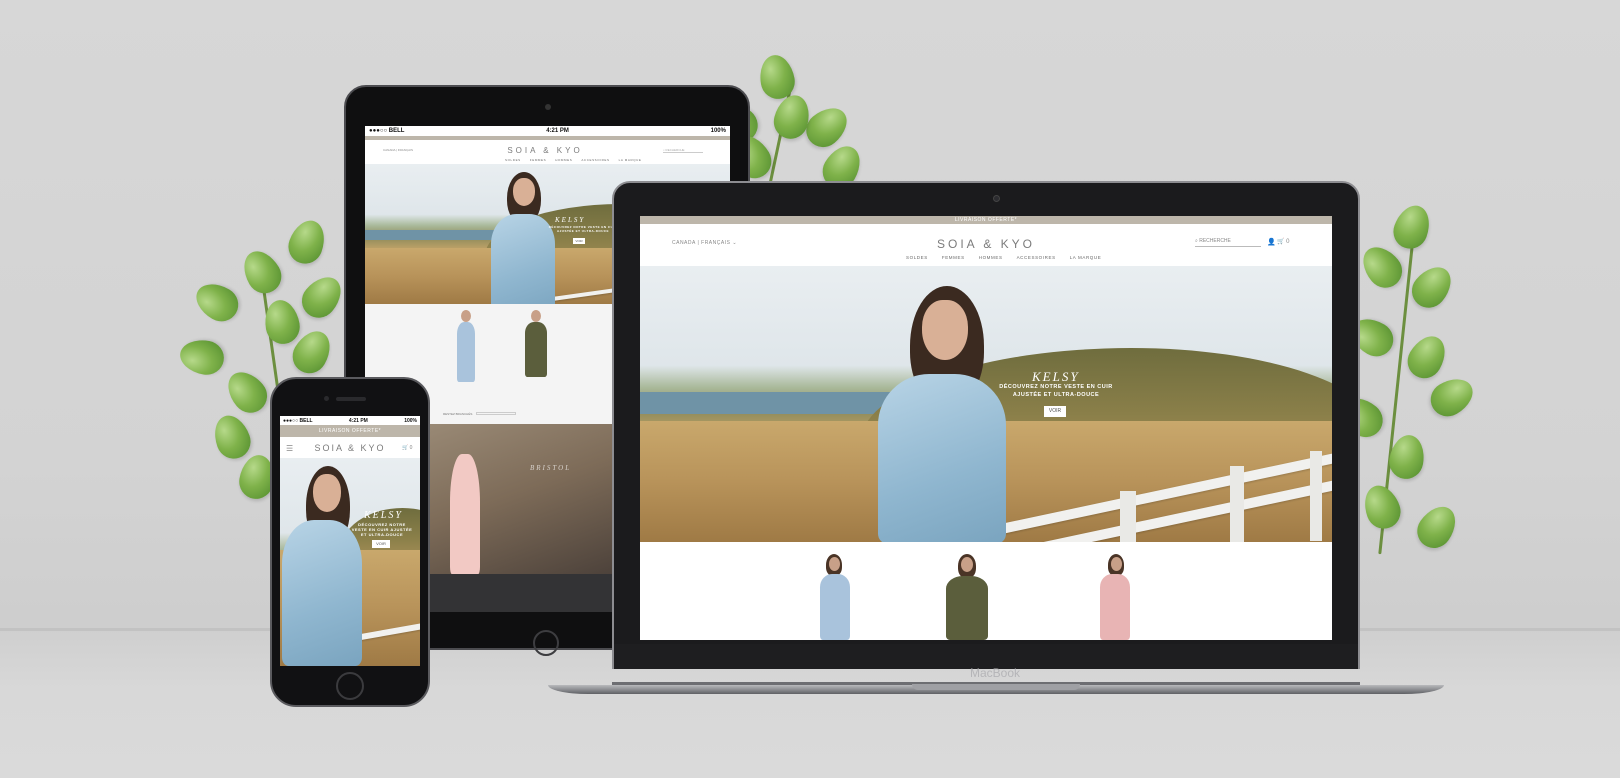 This screenshot has height=778, width=1620. I want to click on laptop-nav-marque: LA MARQUE, so click(1086, 257).